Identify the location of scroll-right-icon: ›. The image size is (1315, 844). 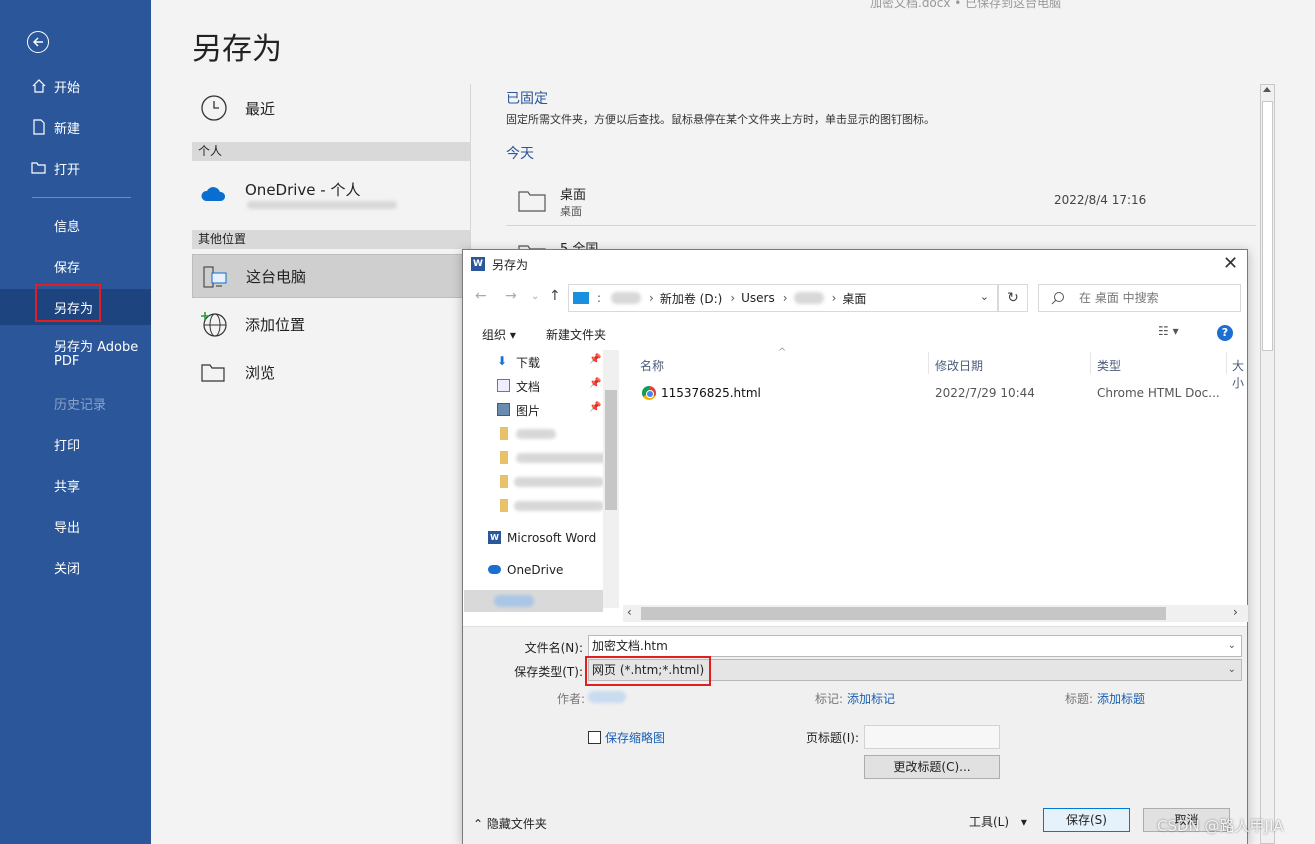
(1235, 612).